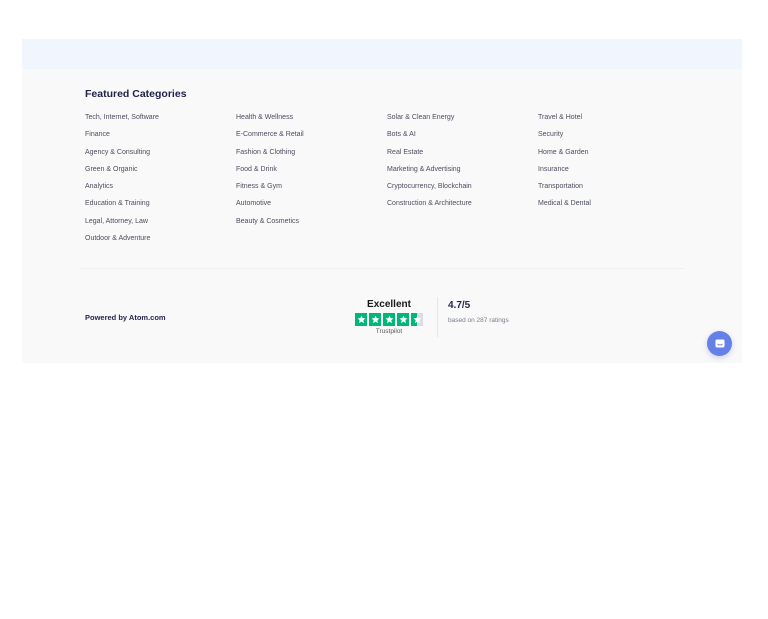 This screenshot has width=768, height=619. What do you see at coordinates (160, 120) in the screenshot?
I see `category-link: Tech, Internet, Software` at bounding box center [160, 120].